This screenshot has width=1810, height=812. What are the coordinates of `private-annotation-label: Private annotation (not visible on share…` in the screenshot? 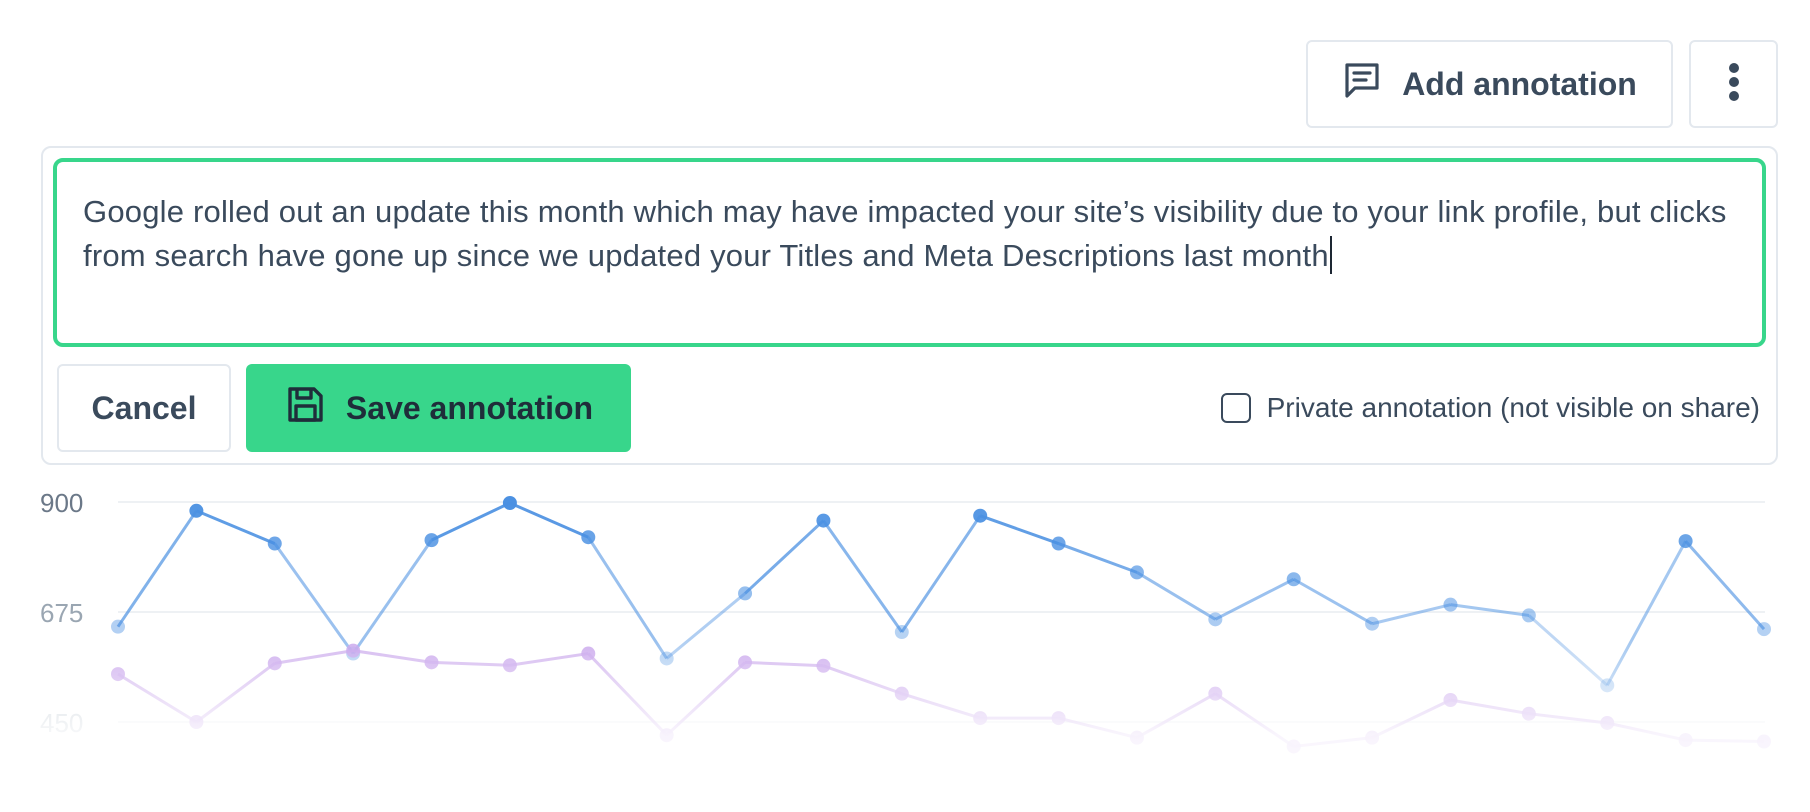 It's located at (1513, 407).